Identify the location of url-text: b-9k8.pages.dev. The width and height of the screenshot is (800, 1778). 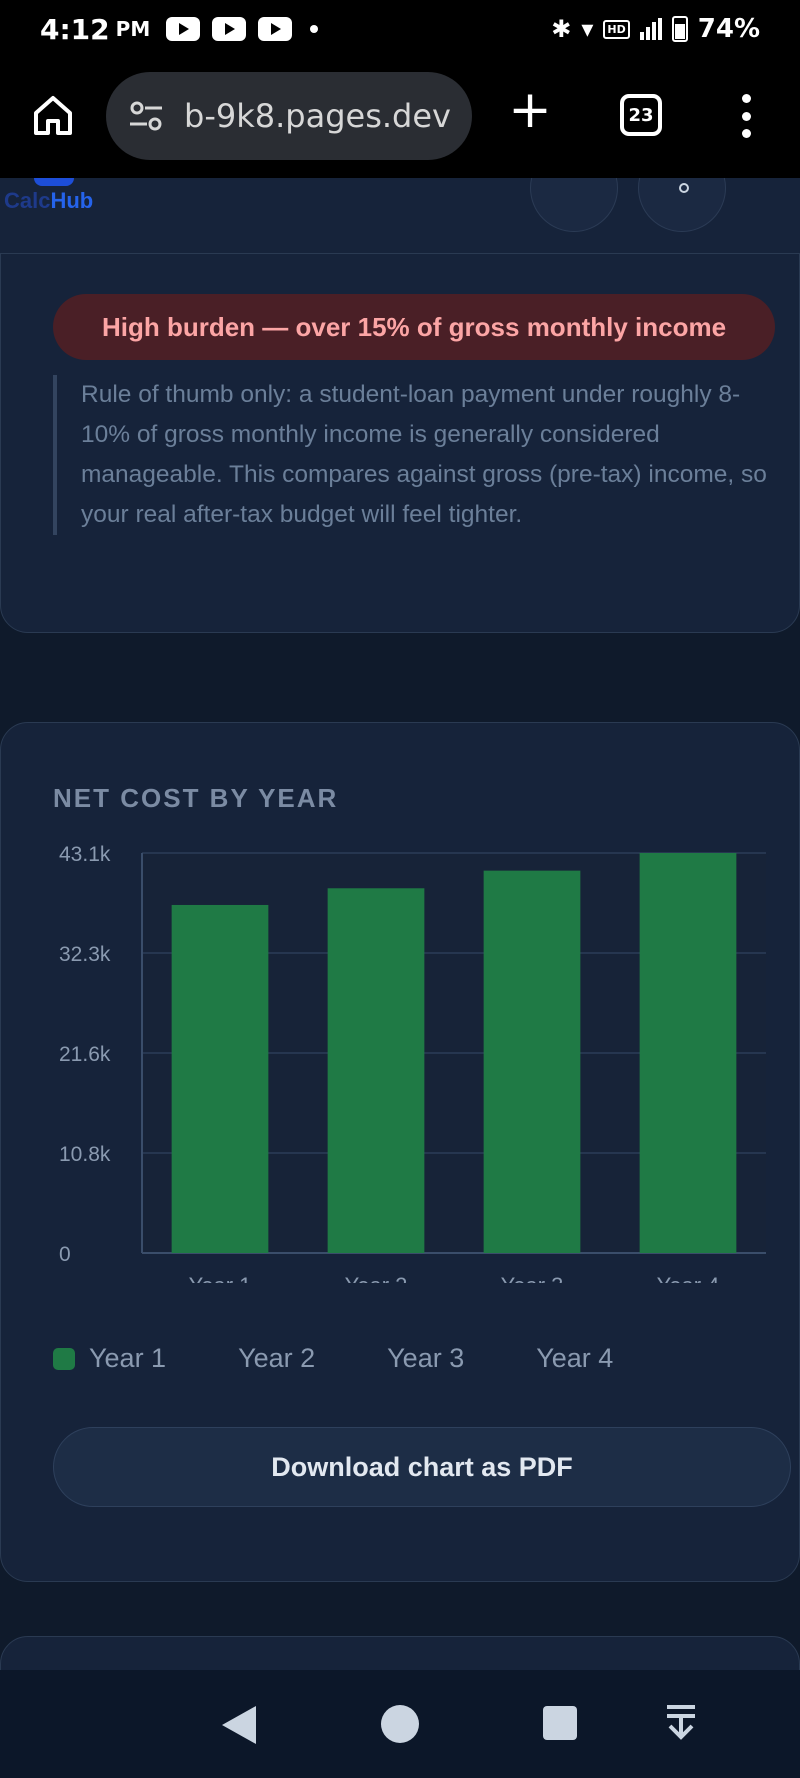
(317, 116).